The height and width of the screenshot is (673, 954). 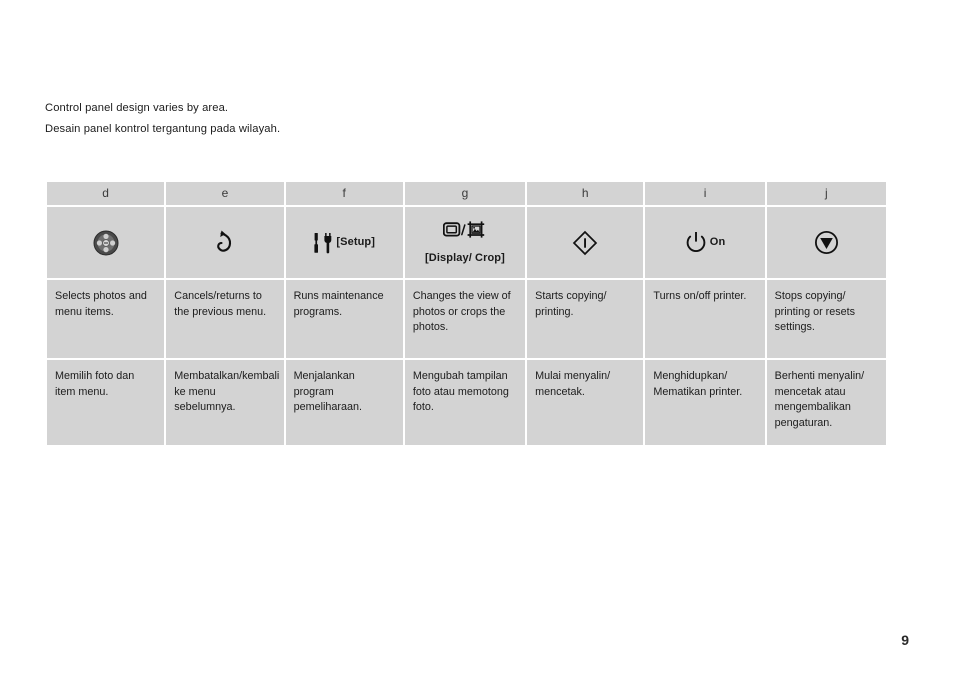 What do you see at coordinates (573, 384) in the screenshot?
I see `desc-id-h-text: Mulai menyalin/ mencetak.` at bounding box center [573, 384].